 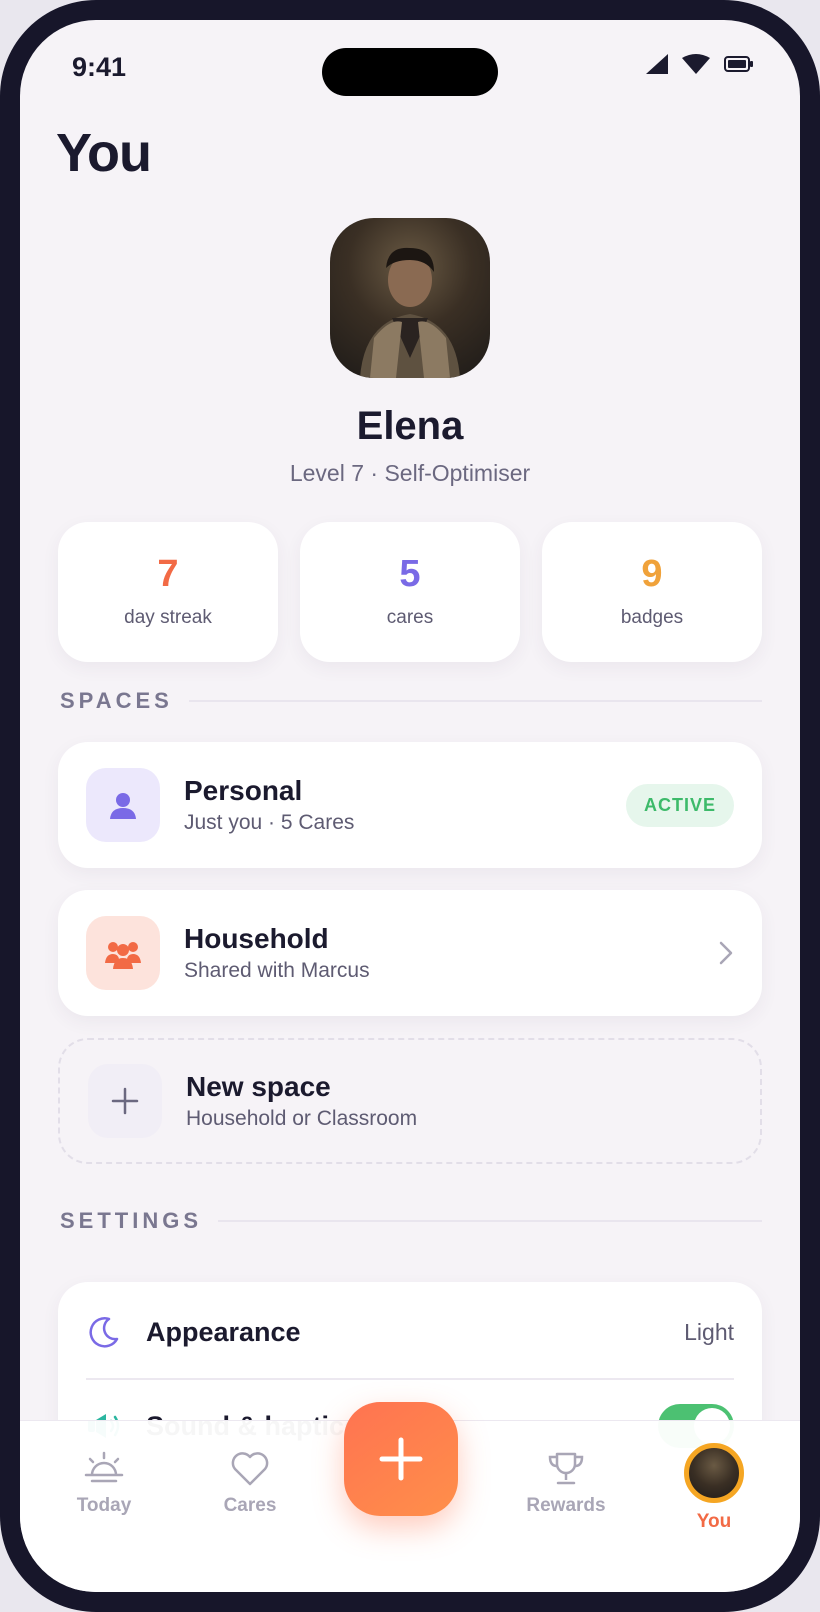 What do you see at coordinates (258, 1086) in the screenshot?
I see `space-title: New space` at bounding box center [258, 1086].